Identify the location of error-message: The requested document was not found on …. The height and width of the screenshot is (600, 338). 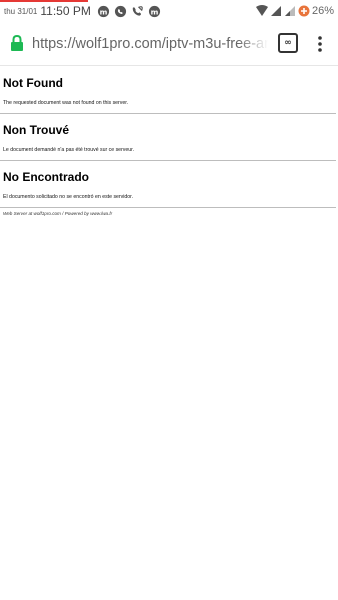
(66, 103).